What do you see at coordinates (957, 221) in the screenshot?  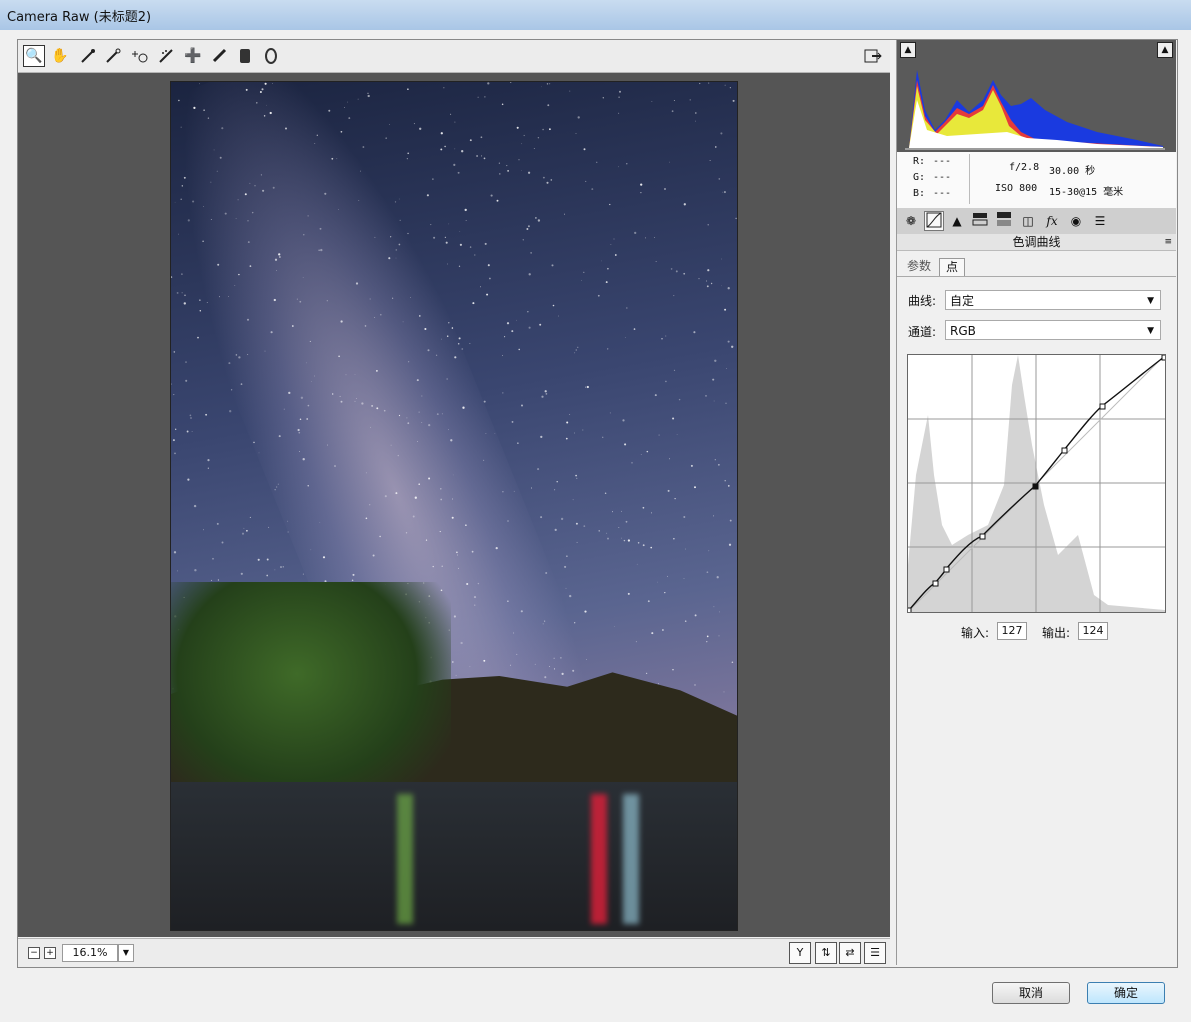 I see `tab-detail: ▲` at bounding box center [957, 221].